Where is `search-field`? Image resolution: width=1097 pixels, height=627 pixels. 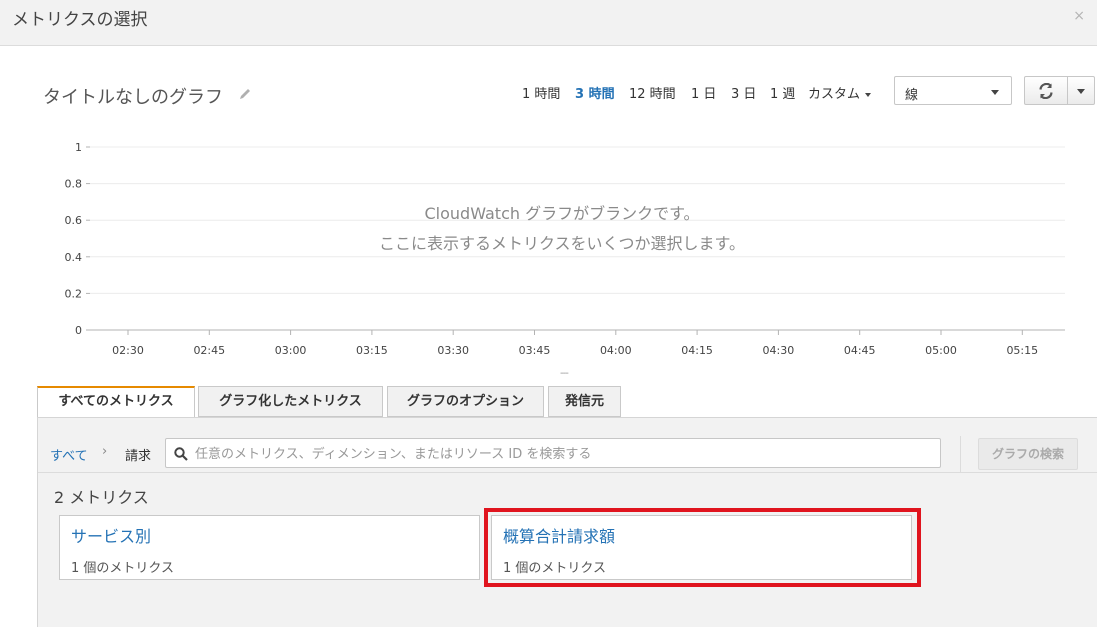 search-field is located at coordinates (553, 453).